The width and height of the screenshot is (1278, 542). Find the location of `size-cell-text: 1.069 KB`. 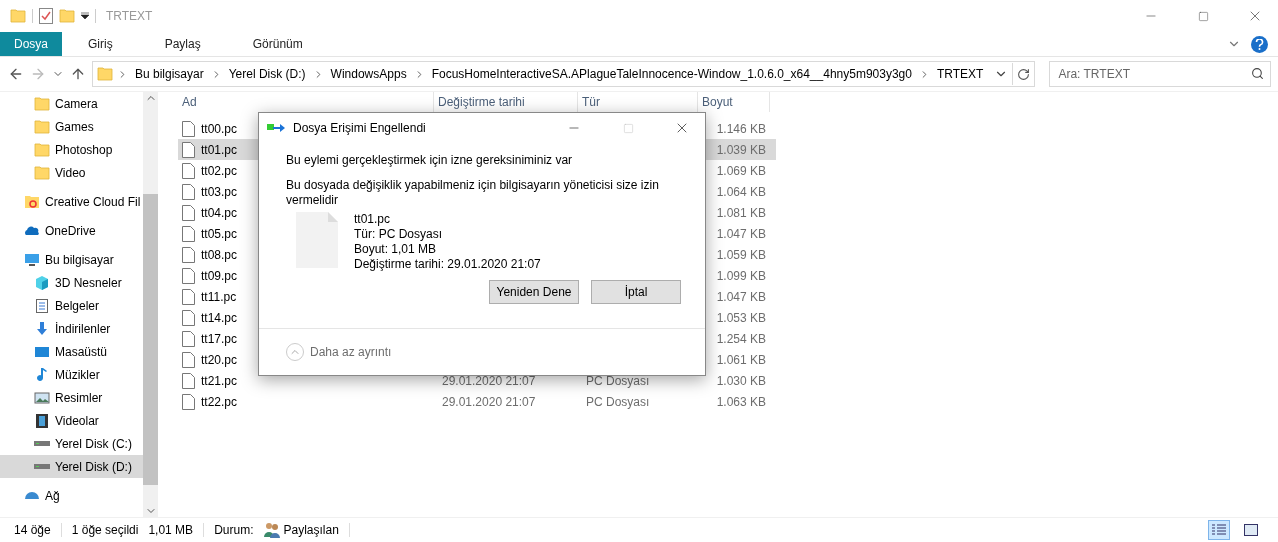

size-cell-text: 1.069 KB is located at coordinates (741, 170).